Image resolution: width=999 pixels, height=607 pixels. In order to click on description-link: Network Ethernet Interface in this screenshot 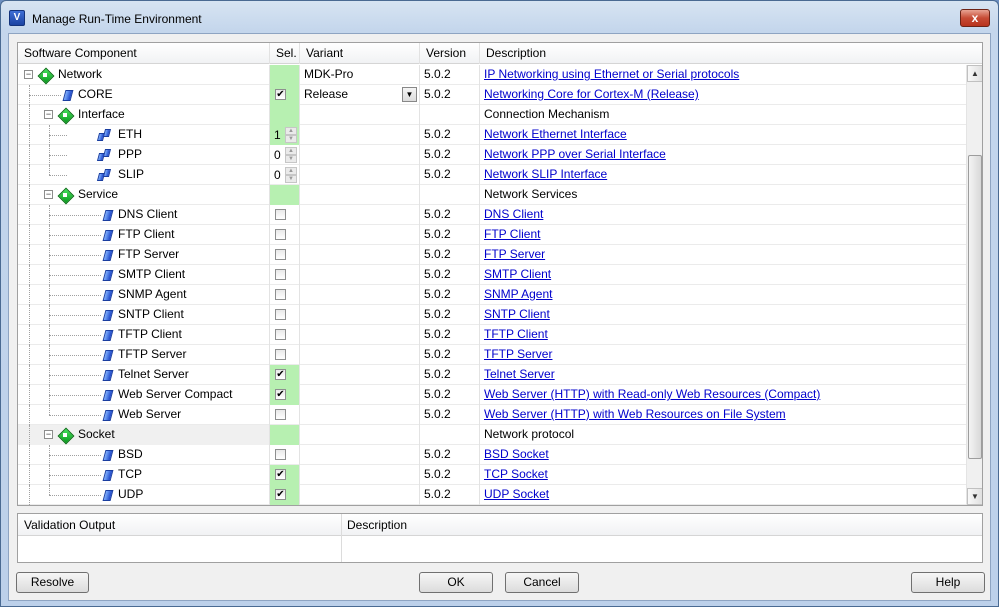, I will do `click(555, 134)`.